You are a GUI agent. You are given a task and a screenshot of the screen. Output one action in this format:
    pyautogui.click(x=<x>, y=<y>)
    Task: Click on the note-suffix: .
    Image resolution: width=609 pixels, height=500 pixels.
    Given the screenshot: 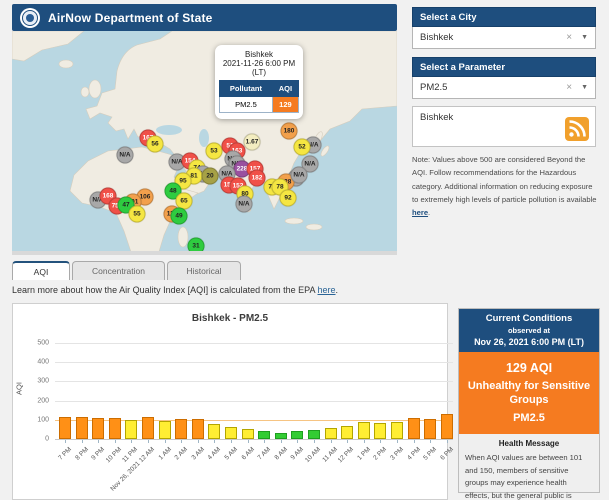 What is the action you would take?
    pyautogui.click(x=429, y=213)
    